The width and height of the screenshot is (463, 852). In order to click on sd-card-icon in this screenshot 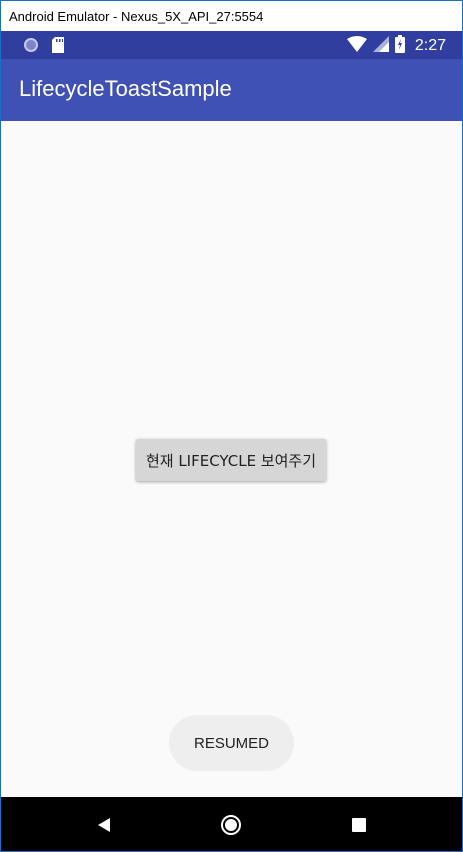, I will do `click(58, 47)`.